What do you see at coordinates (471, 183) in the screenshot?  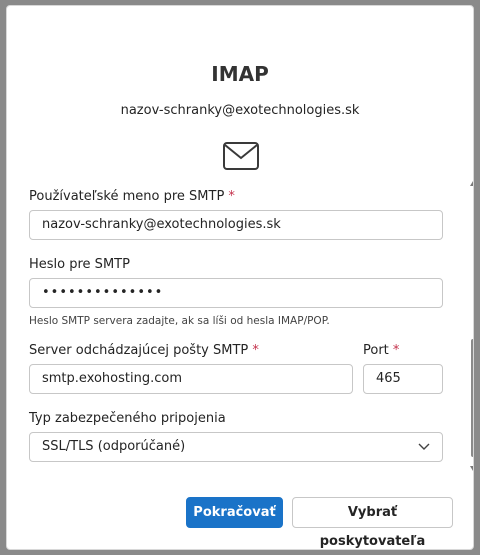 I see `scroll-up-arrow-icon` at bounding box center [471, 183].